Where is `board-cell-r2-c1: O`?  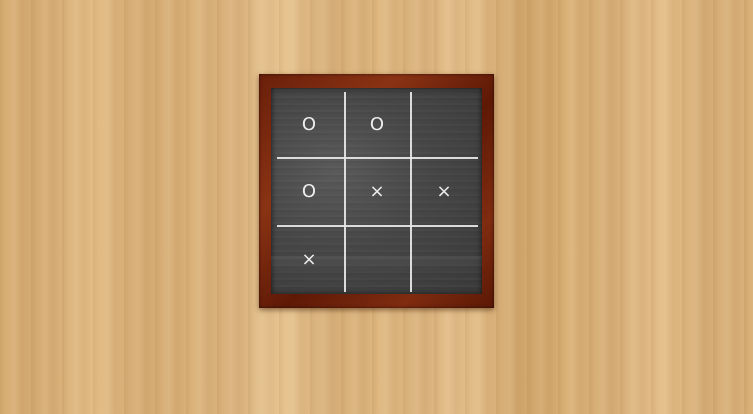 board-cell-r2-c1: O is located at coordinates (309, 192).